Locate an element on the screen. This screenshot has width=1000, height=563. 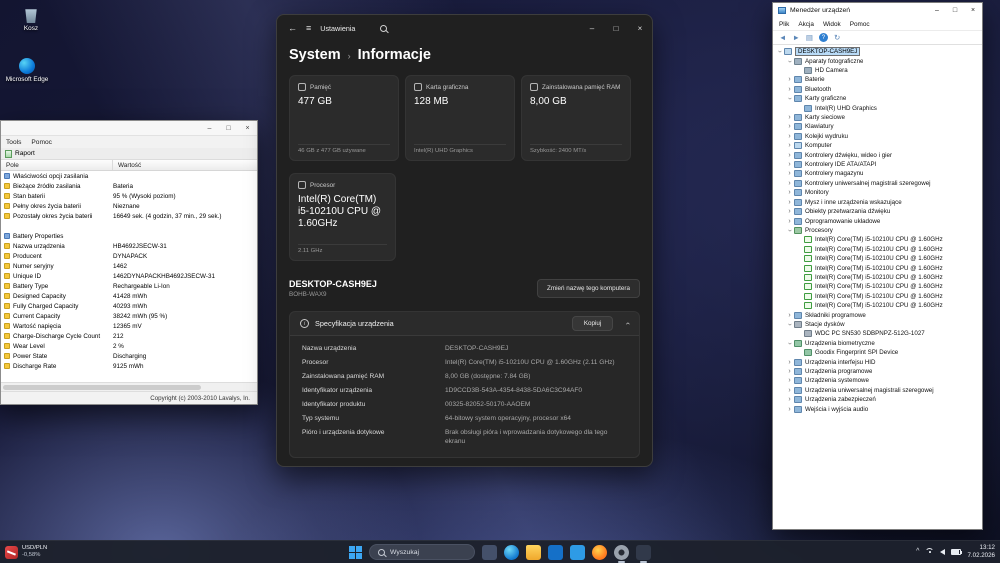
terminal-icon is located at coordinates (643, 553).